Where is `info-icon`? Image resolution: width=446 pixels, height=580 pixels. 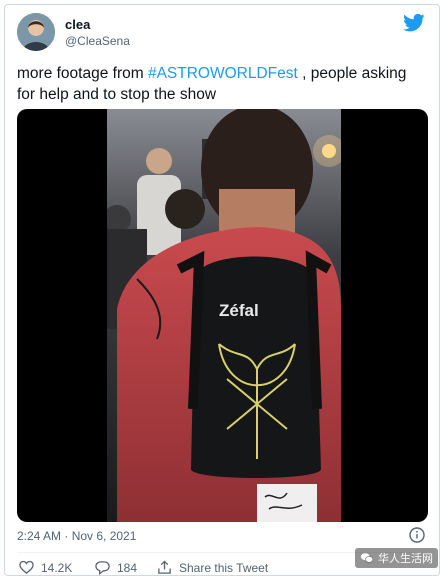 info-icon is located at coordinates (417, 535).